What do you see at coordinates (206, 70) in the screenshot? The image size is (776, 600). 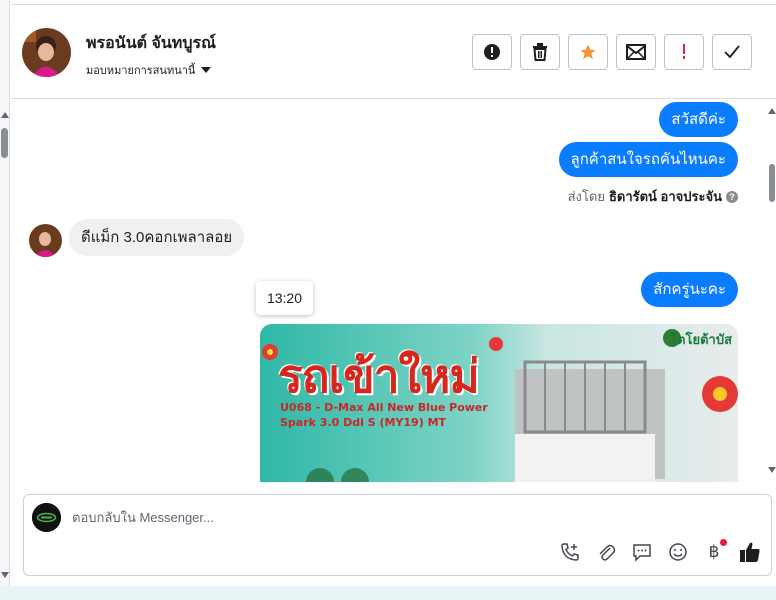 I see `caret-down-icon` at bounding box center [206, 70].